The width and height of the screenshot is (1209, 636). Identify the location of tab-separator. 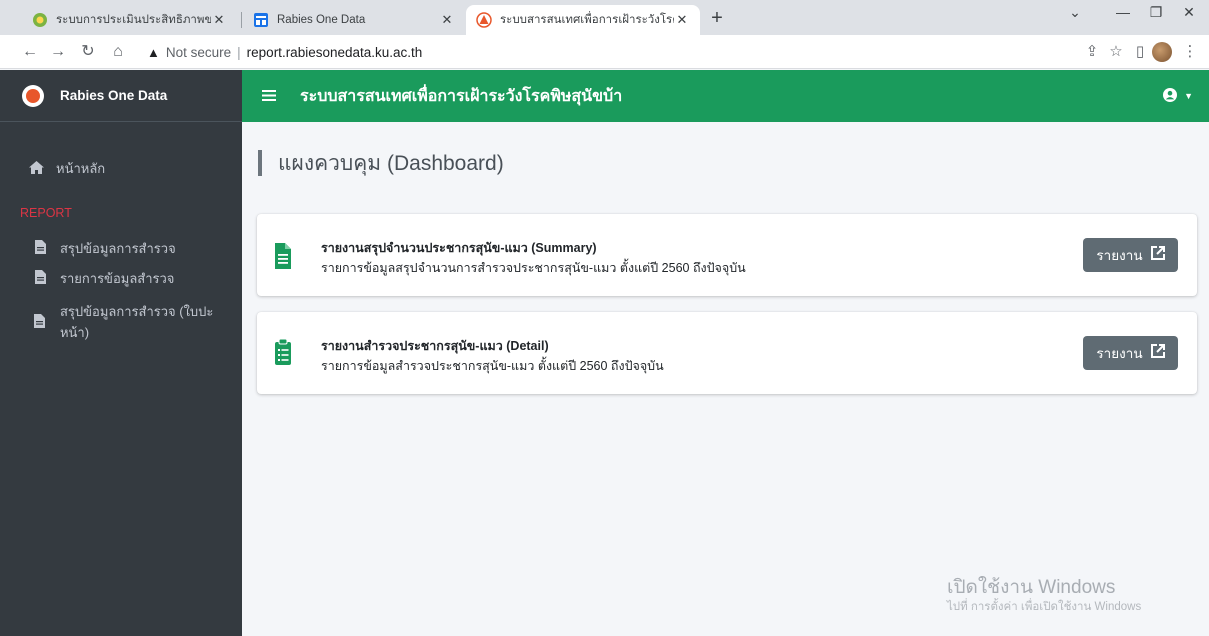
(241, 20).